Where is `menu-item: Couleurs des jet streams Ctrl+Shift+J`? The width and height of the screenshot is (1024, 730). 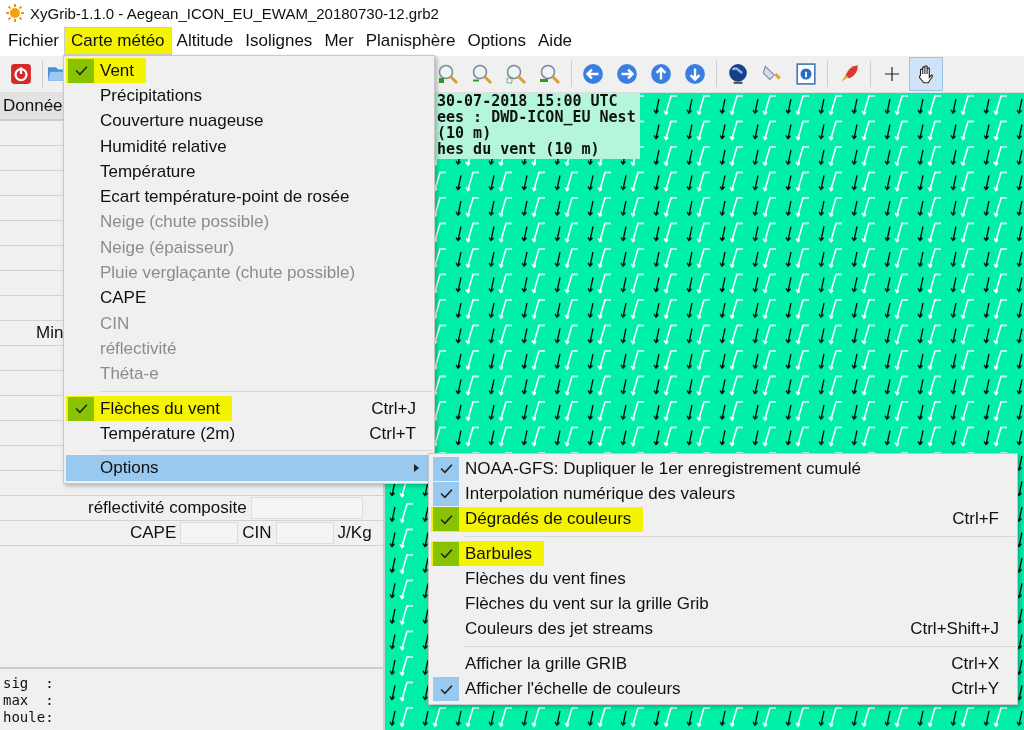 menu-item: Couleurs des jet streams Ctrl+Shift+J is located at coordinates (723, 629).